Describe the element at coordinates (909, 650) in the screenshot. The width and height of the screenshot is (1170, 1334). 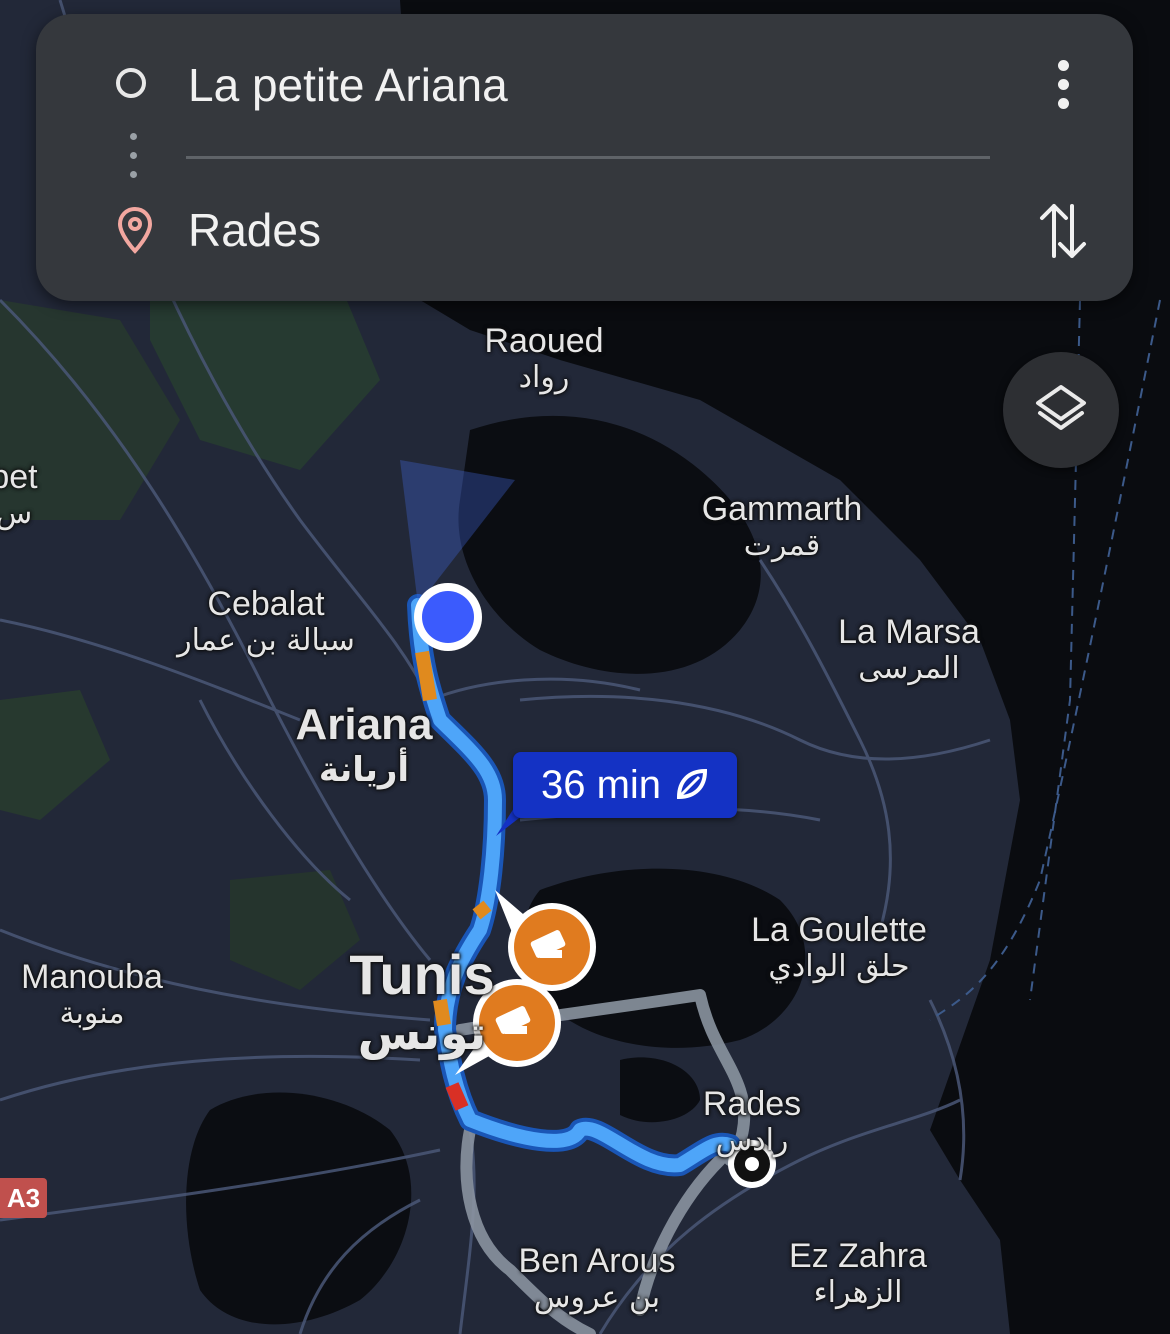
I see `place-label-la-marsa: La Marsa المرسى` at that location.